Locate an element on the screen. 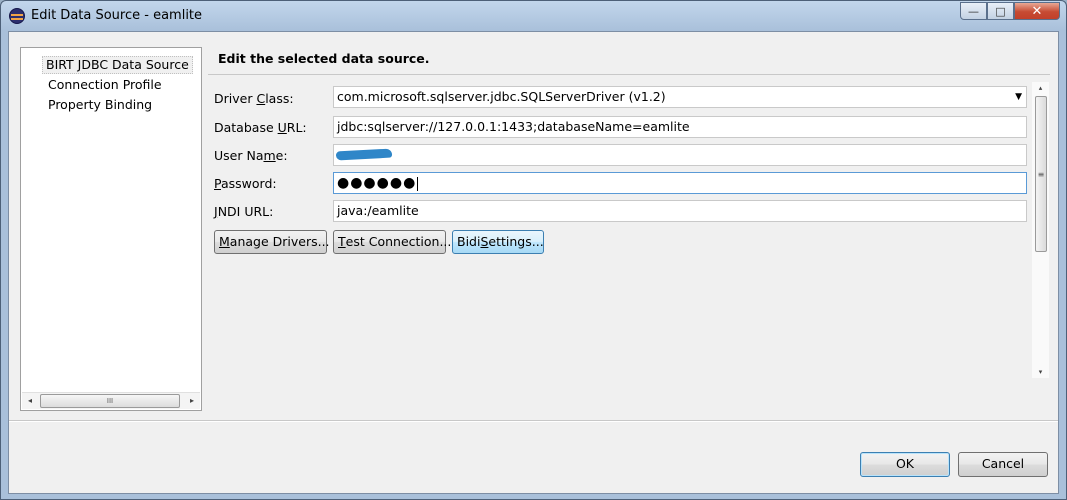 This screenshot has width=1067, height=500. page-header: Edit the selected data source. is located at coordinates (629, 61).